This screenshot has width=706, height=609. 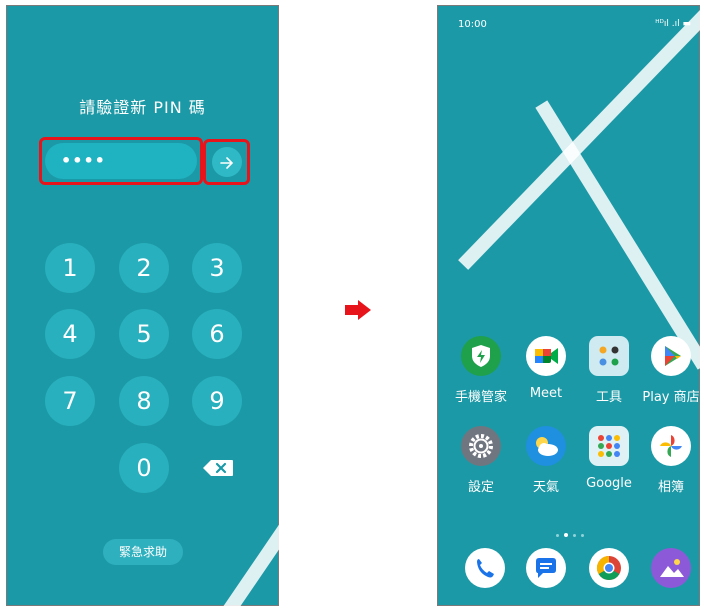 What do you see at coordinates (566, 535) in the screenshot?
I see `page-dot-active` at bounding box center [566, 535].